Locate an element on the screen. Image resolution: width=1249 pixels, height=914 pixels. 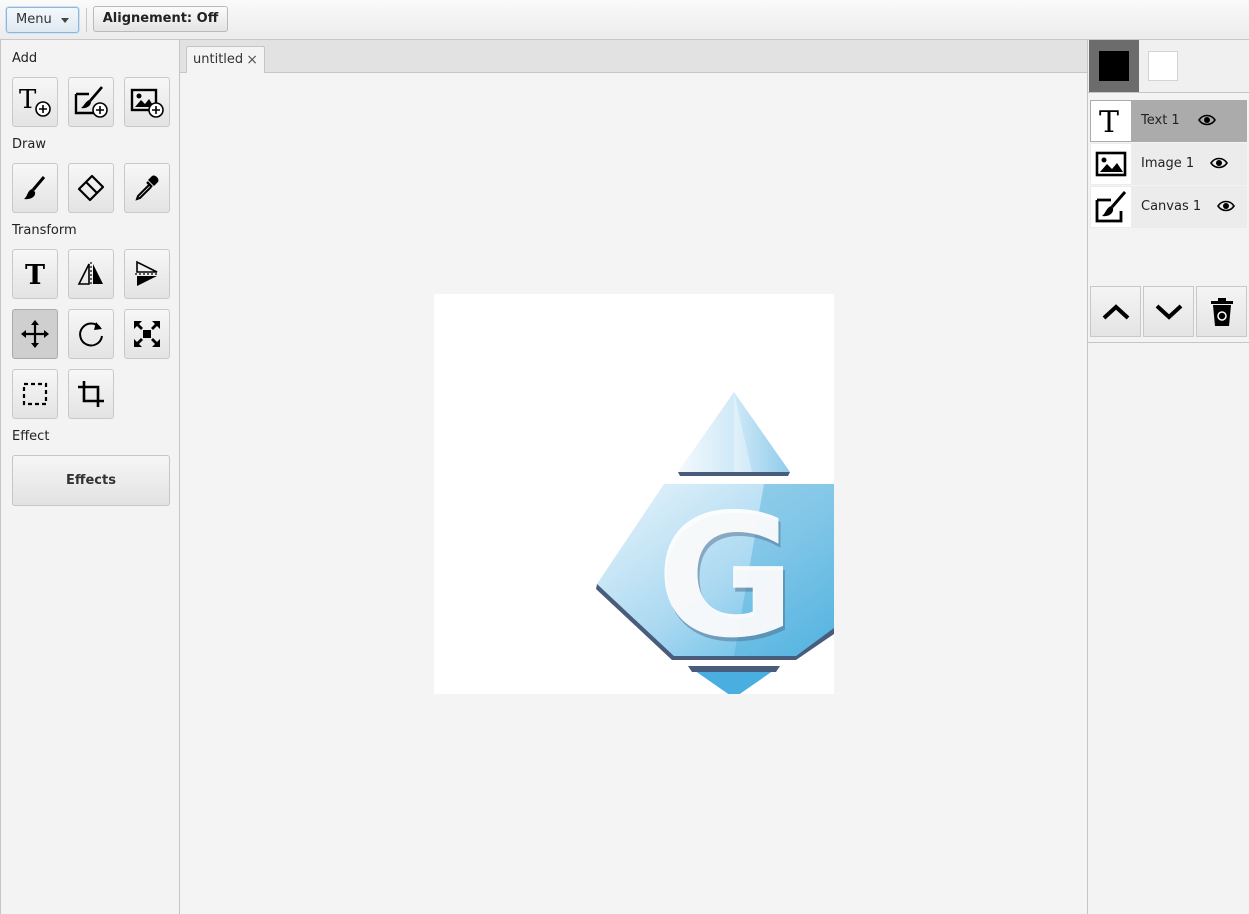
eyedropper-icon is located at coordinates (147, 188).